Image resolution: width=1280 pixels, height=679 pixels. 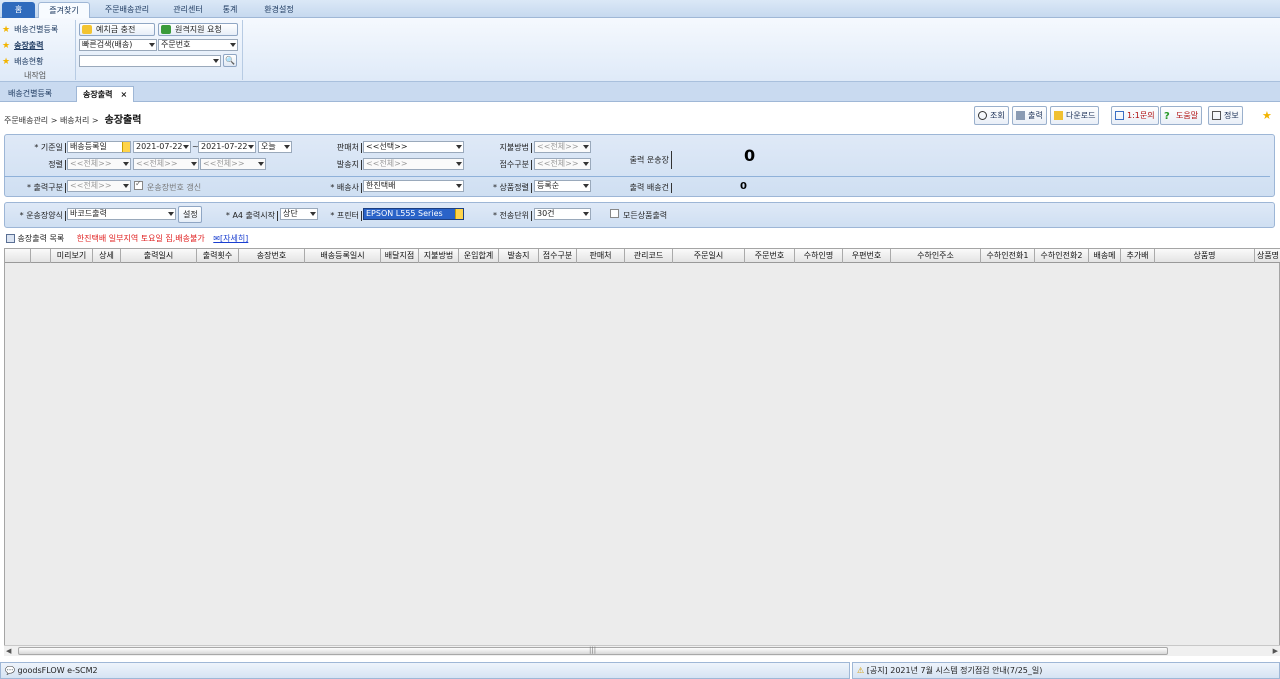 I want to click on chat-bubble-icon: 💬, so click(x=10, y=670).